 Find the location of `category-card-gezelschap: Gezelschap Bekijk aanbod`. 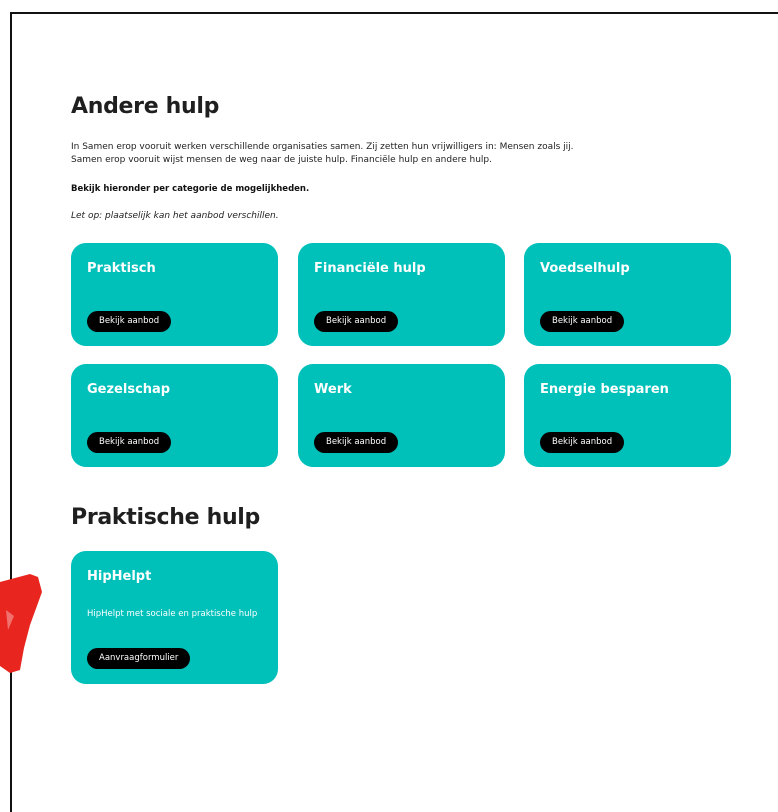

category-card-gezelschap: Gezelschap Bekijk aanbod is located at coordinates (174, 415).